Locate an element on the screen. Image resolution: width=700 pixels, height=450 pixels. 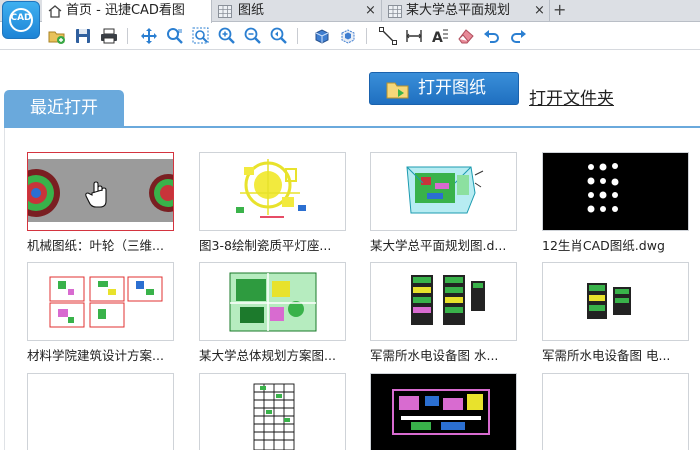
measure-distance-icon is located at coordinates (388, 36).